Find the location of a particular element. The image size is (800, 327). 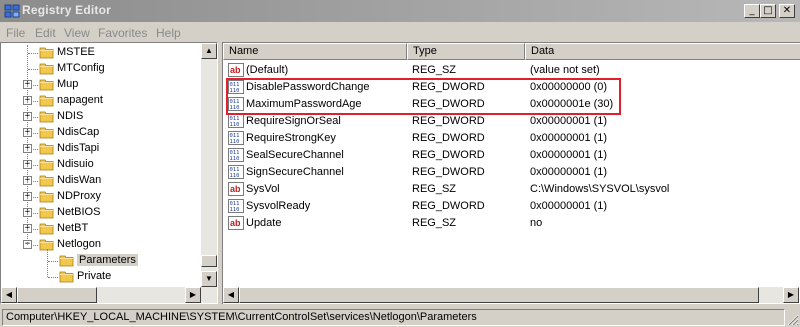

tree-horizontal-scroll-thumb is located at coordinates (57, 295).